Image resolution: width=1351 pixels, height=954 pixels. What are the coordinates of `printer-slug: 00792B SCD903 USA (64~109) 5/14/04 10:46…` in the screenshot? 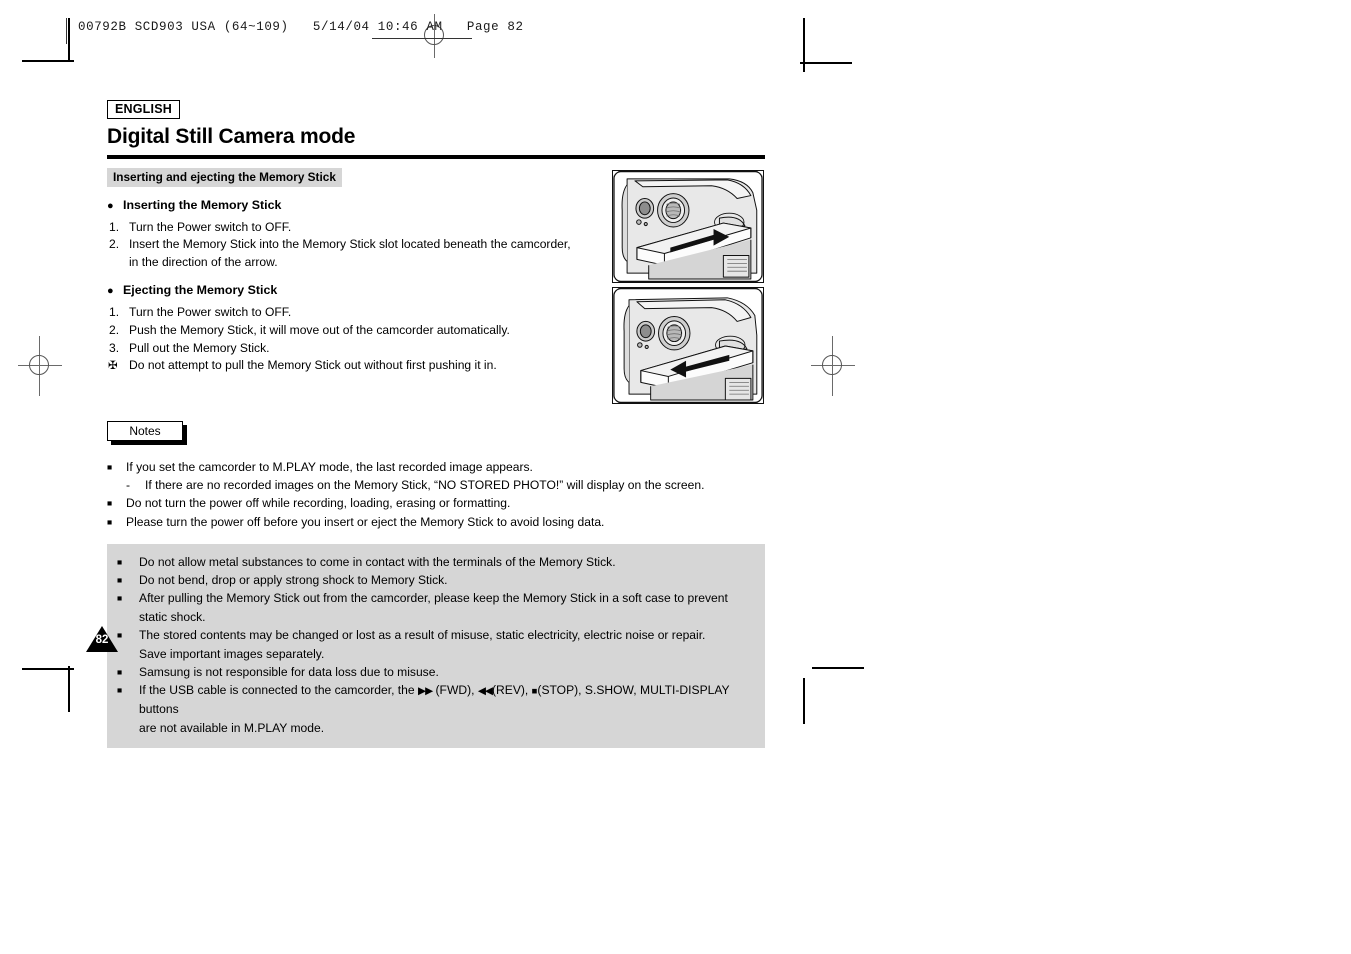 It's located at (301, 27).